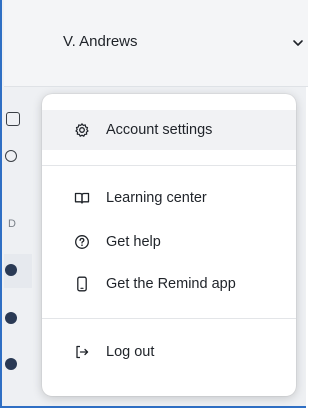 The width and height of the screenshot is (320, 410). What do you see at coordinates (169, 352) in the screenshot?
I see `menu-item-log-out: Log out` at bounding box center [169, 352].